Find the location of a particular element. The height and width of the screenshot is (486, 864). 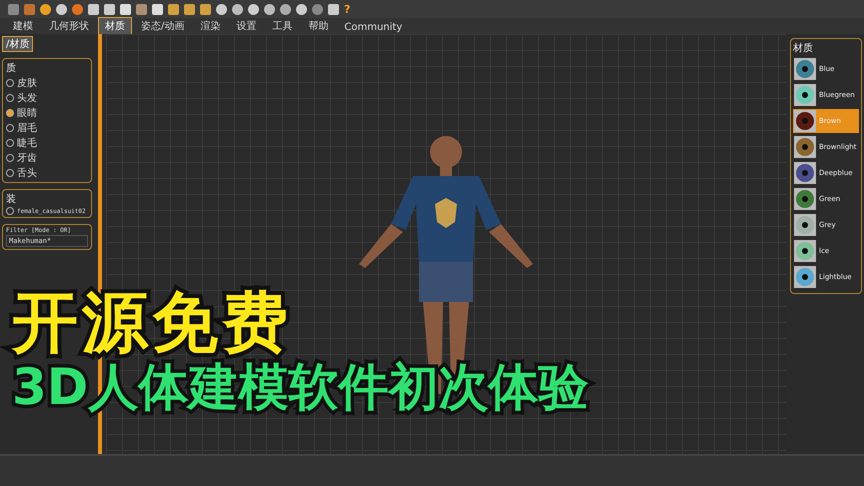

tab: 几何形状 is located at coordinates (69, 25).